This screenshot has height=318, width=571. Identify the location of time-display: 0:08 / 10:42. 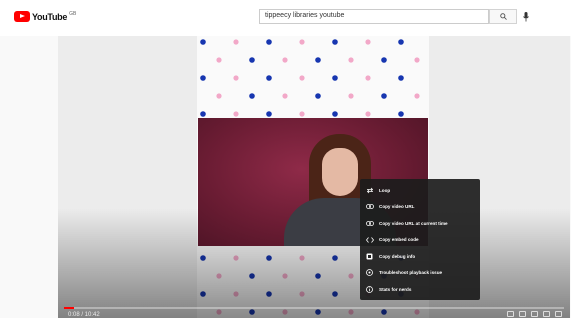
(84, 315).